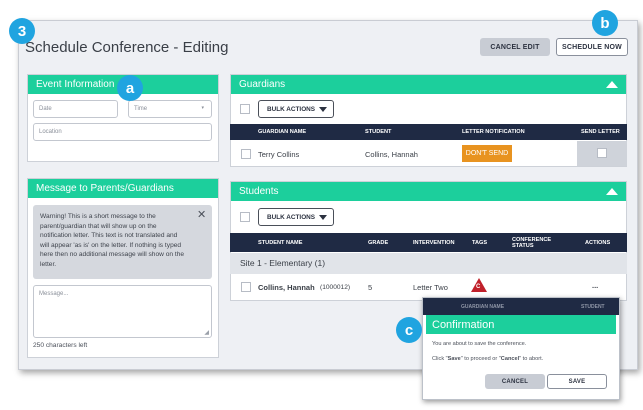  Describe the element at coordinates (428, 191) in the screenshot. I see `students-header: Students` at that location.